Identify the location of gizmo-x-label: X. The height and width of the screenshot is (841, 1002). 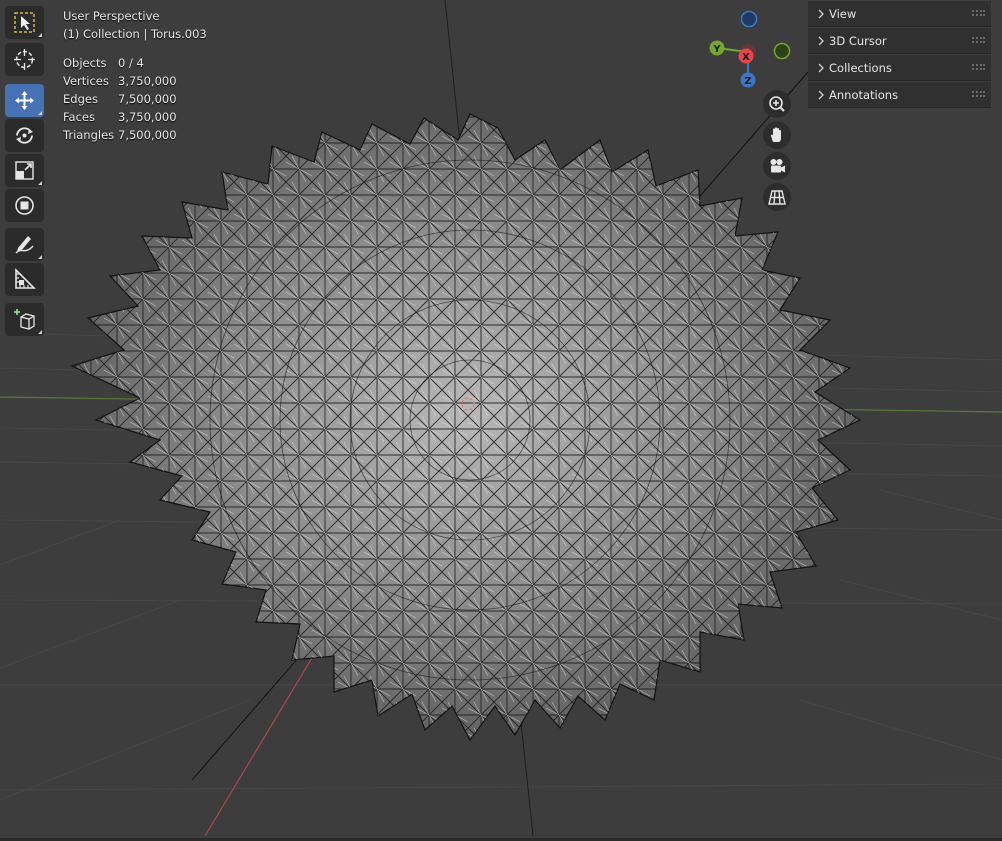
(746, 57).